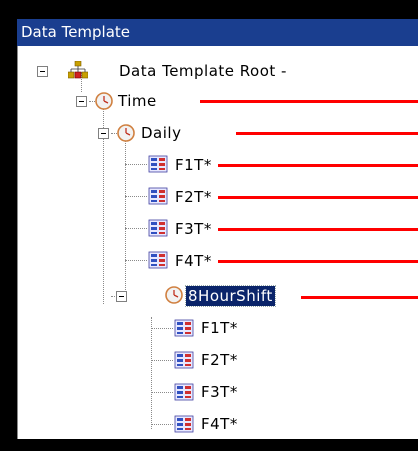 The width and height of the screenshot is (418, 451). I want to click on data-template-root-icon, so click(78, 70).